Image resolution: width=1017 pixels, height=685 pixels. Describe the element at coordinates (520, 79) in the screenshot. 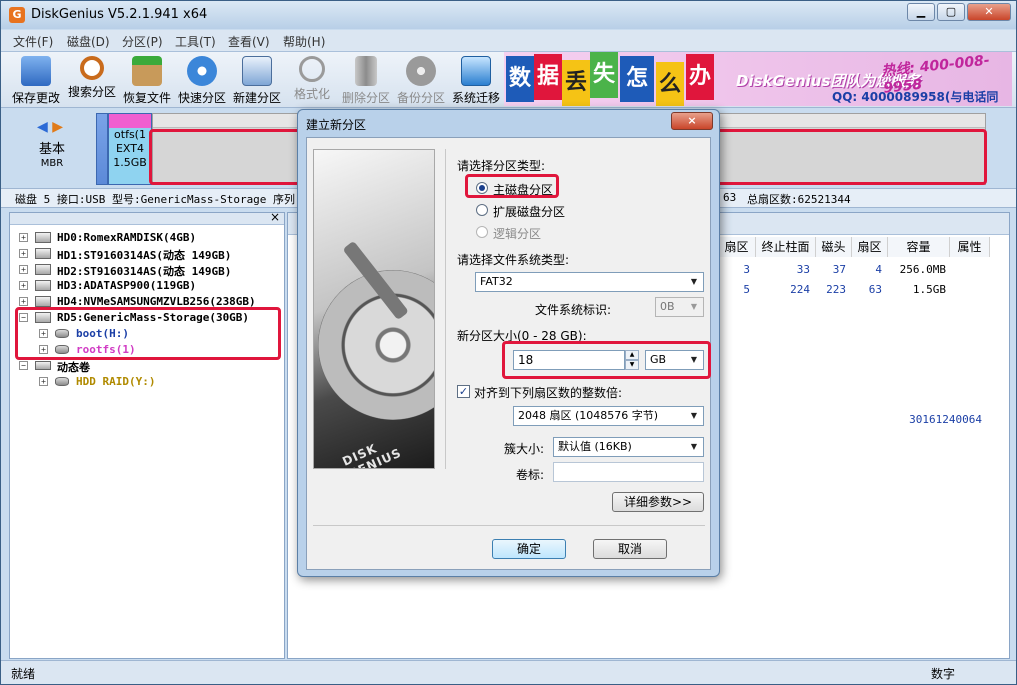

I see `banner-char: 数` at that location.